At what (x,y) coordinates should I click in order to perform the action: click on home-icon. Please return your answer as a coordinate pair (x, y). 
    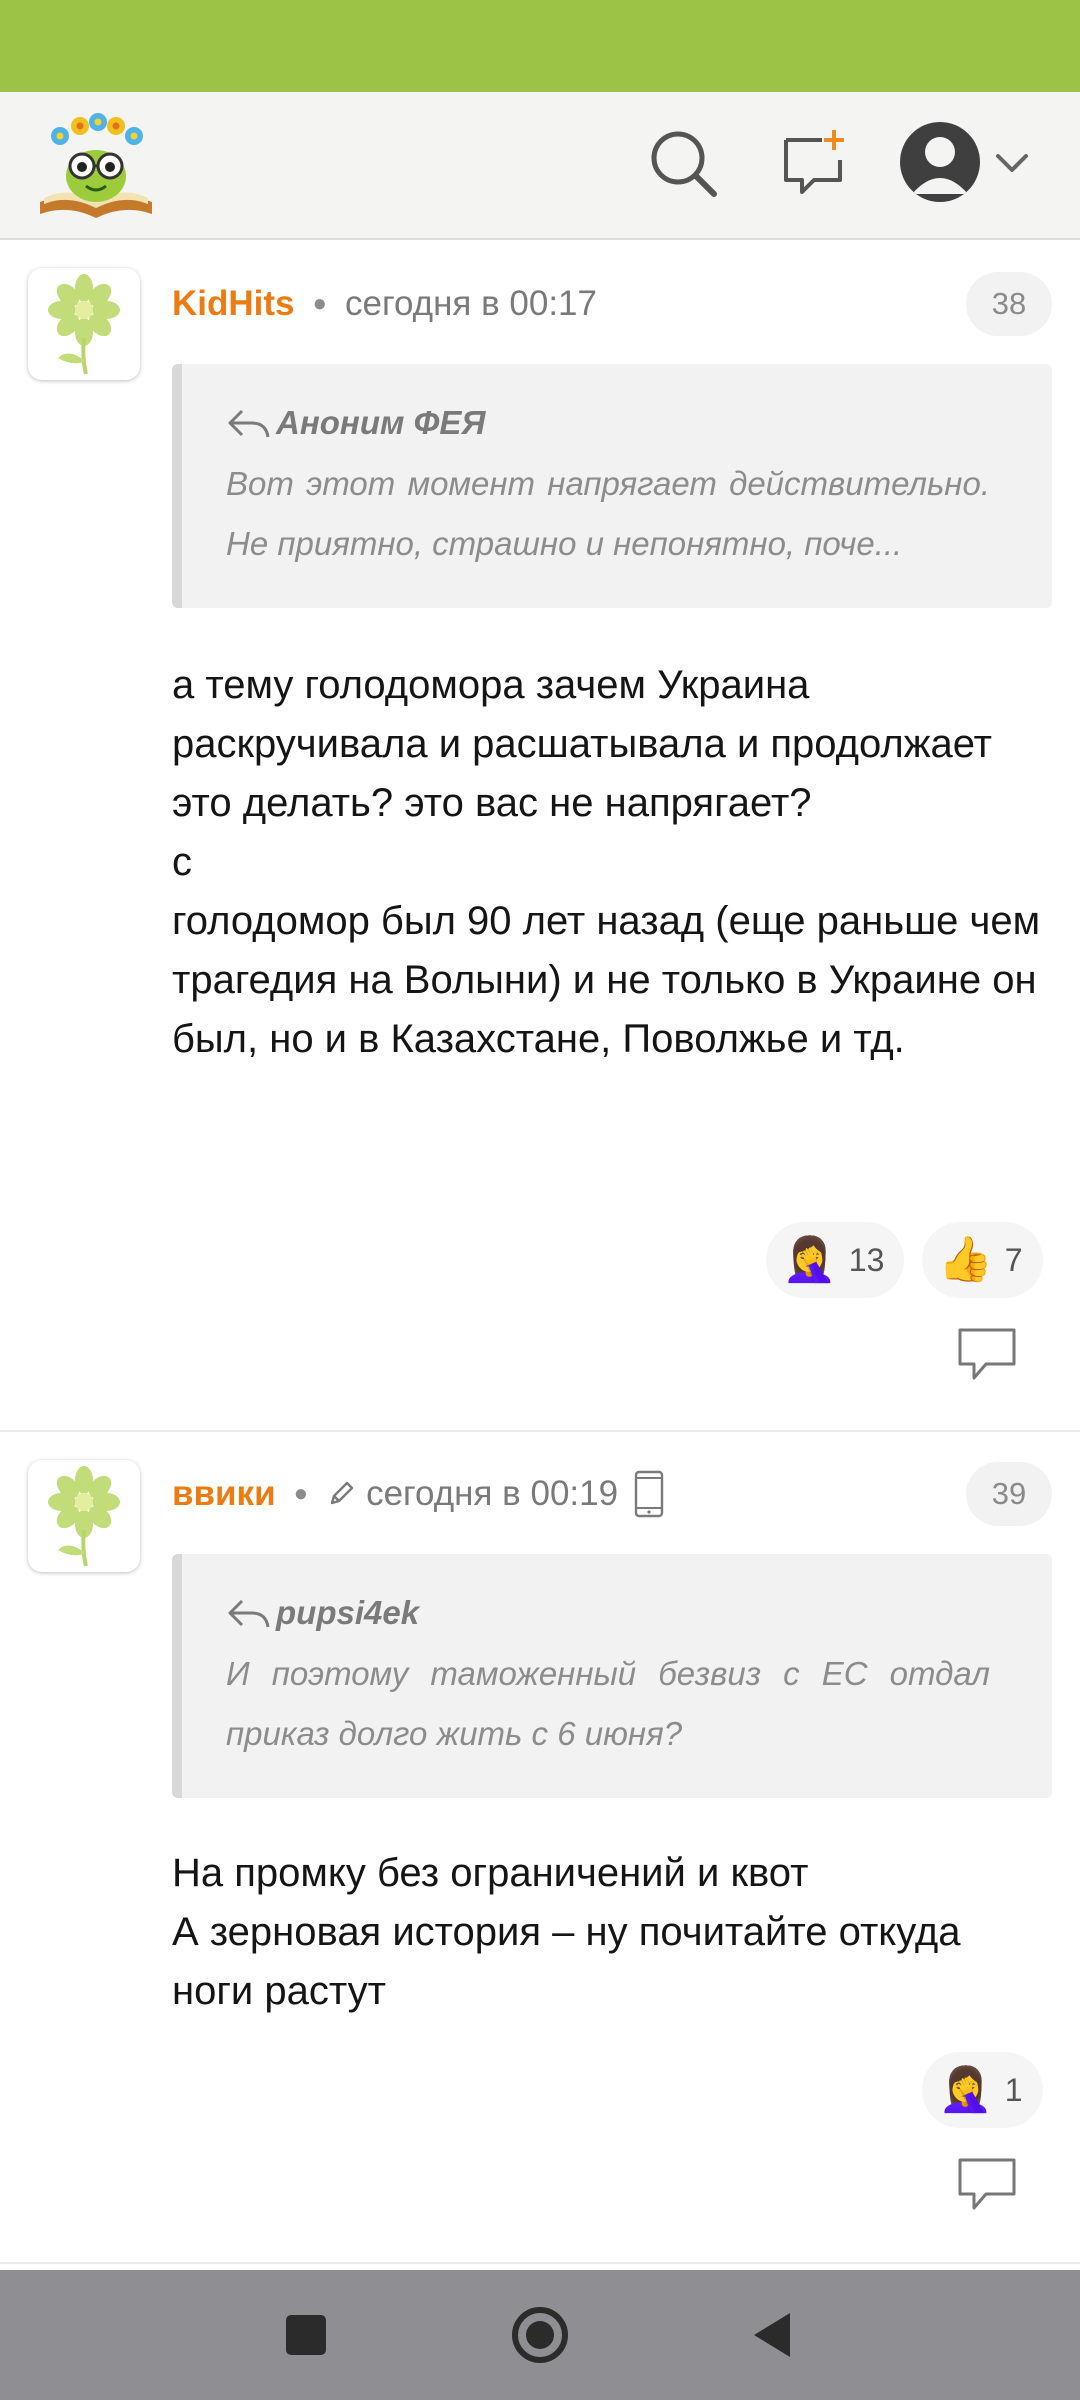
    Looking at the image, I should click on (540, 2335).